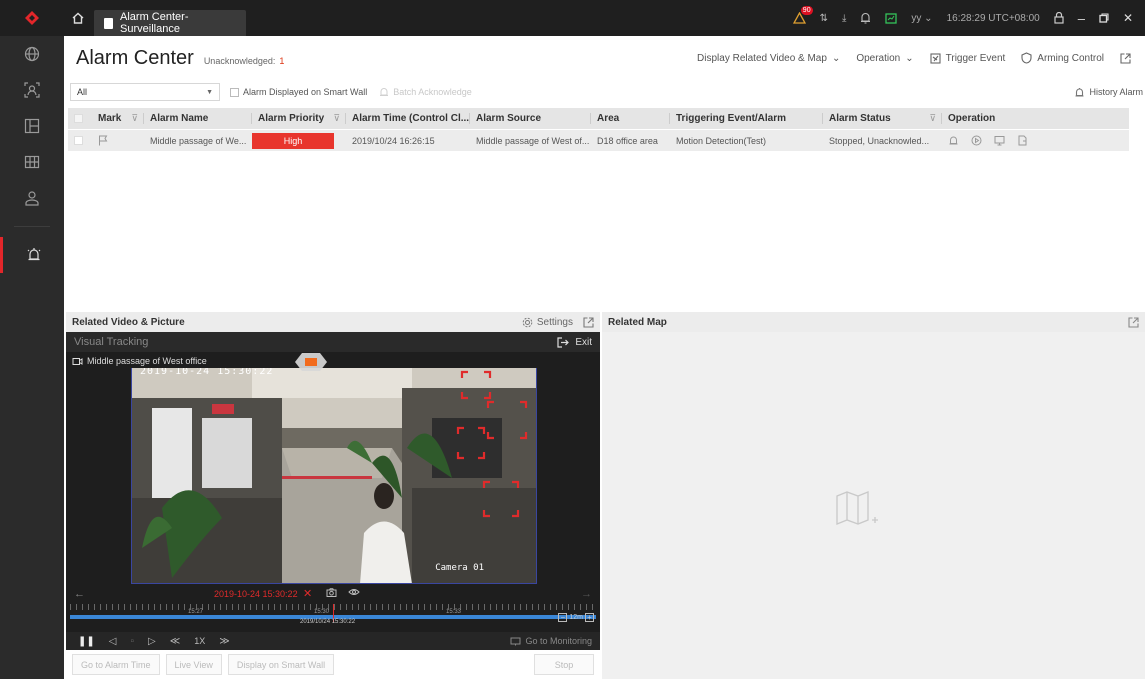 This screenshot has width=1145, height=679. Describe the element at coordinates (152, 641) in the screenshot. I see `forward-play-icon: ▷` at that location.